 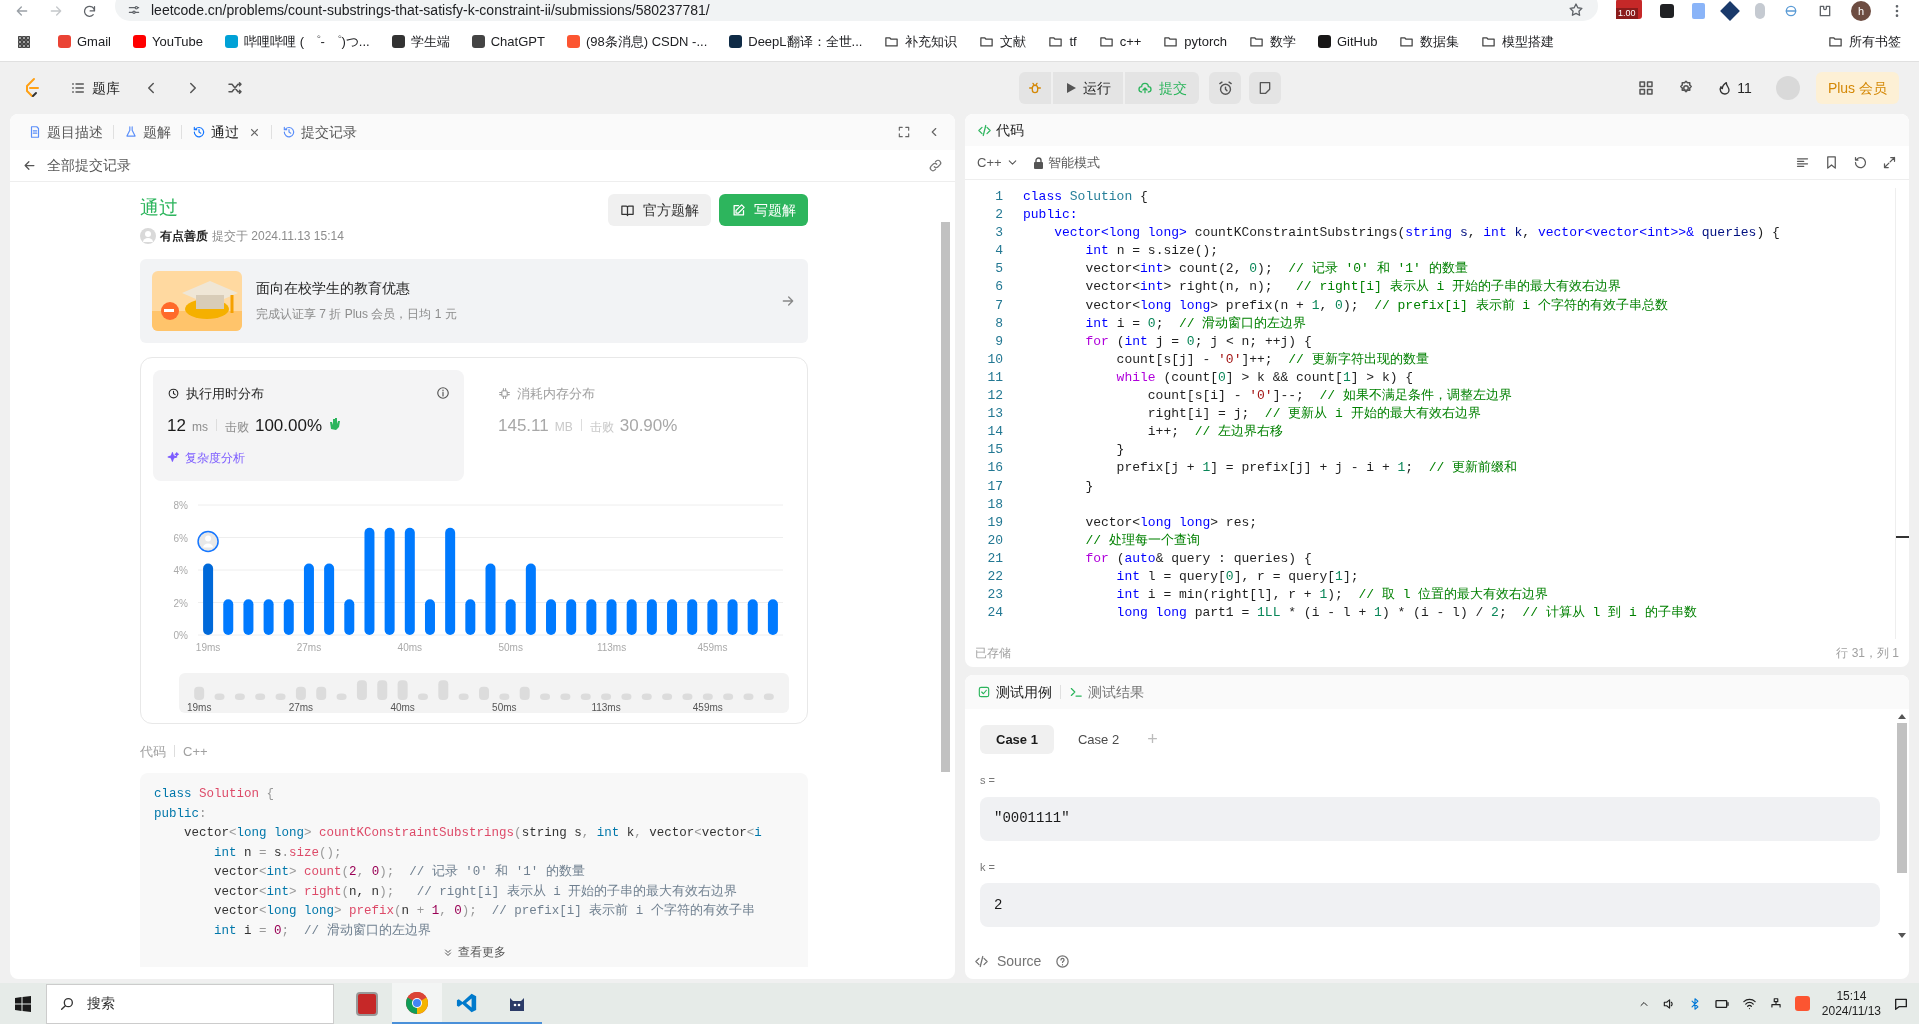 What do you see at coordinates (1195, 41) in the screenshot?
I see `bookmark-item: pytorch` at bounding box center [1195, 41].